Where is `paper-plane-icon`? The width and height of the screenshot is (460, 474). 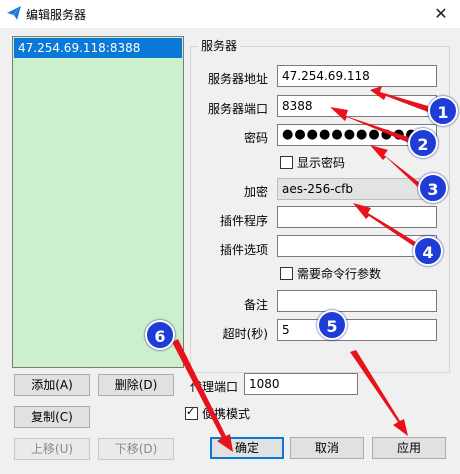 paper-plane-icon is located at coordinates (14, 13).